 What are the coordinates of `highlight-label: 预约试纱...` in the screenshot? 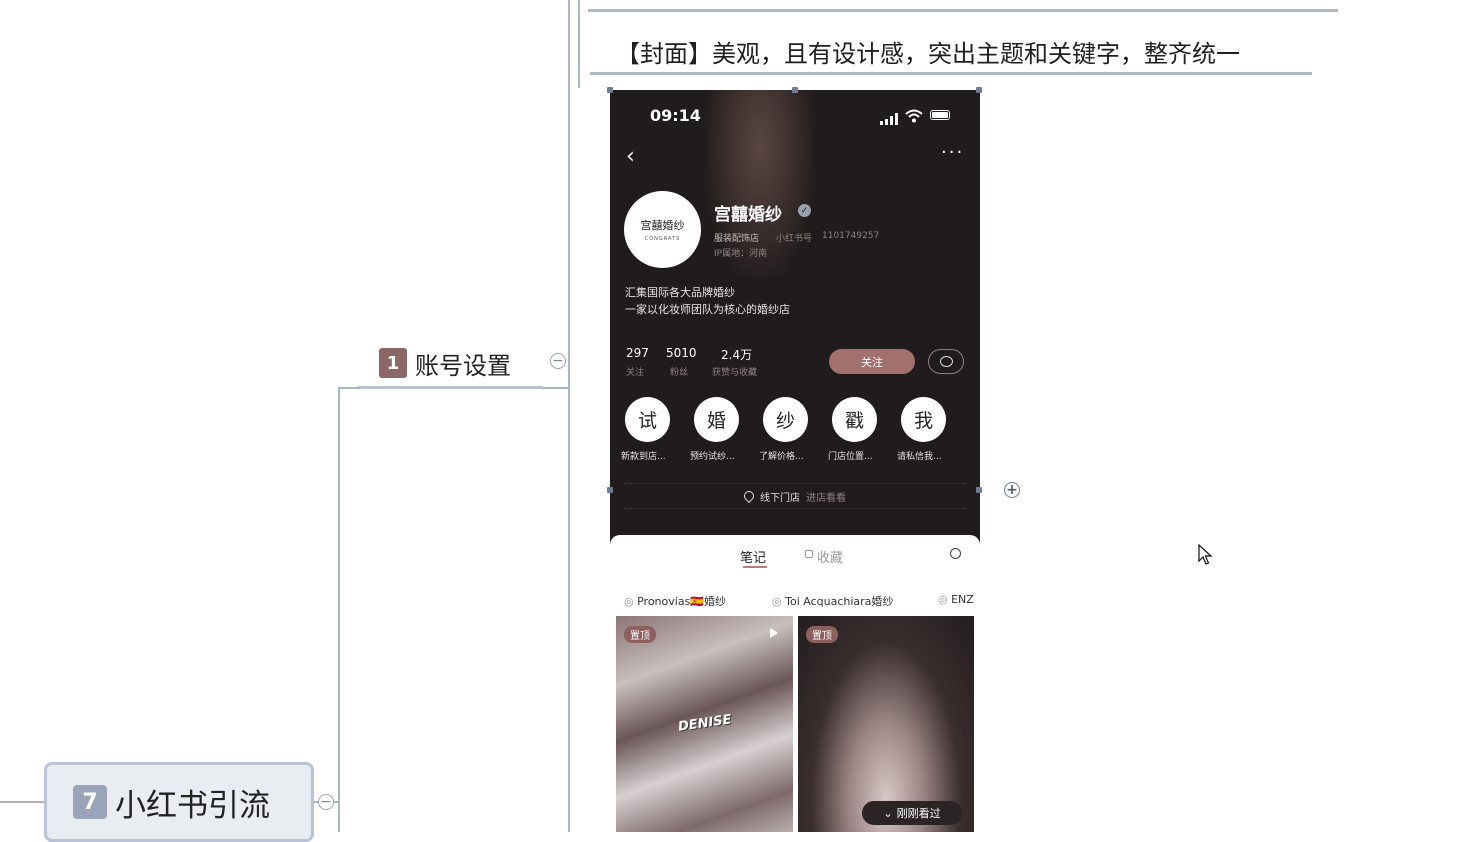 It's located at (712, 457).